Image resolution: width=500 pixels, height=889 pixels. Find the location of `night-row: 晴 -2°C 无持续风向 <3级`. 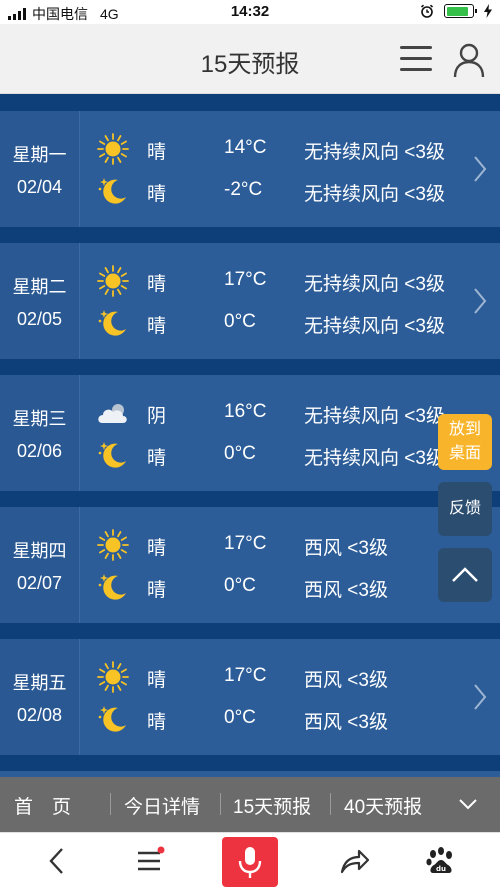

night-row: 晴 -2°C 无持续风向 <3级 is located at coordinates (290, 191).